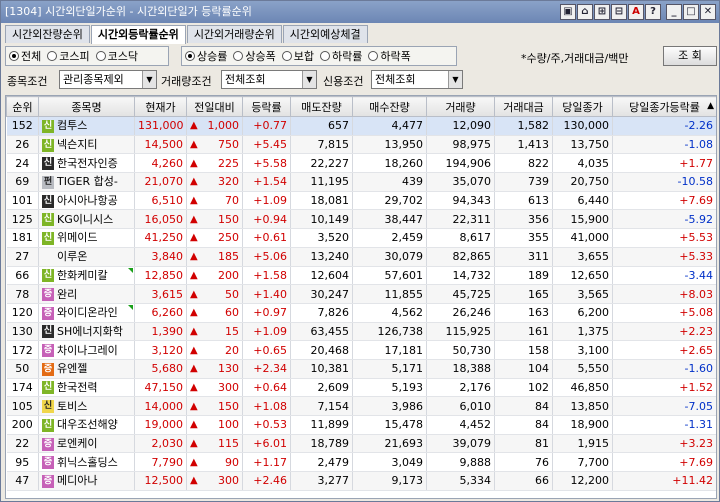 This screenshot has height=502, width=720. Describe the element at coordinates (582, 313) in the screenshot. I see `cell-close: 6,200` at that location.